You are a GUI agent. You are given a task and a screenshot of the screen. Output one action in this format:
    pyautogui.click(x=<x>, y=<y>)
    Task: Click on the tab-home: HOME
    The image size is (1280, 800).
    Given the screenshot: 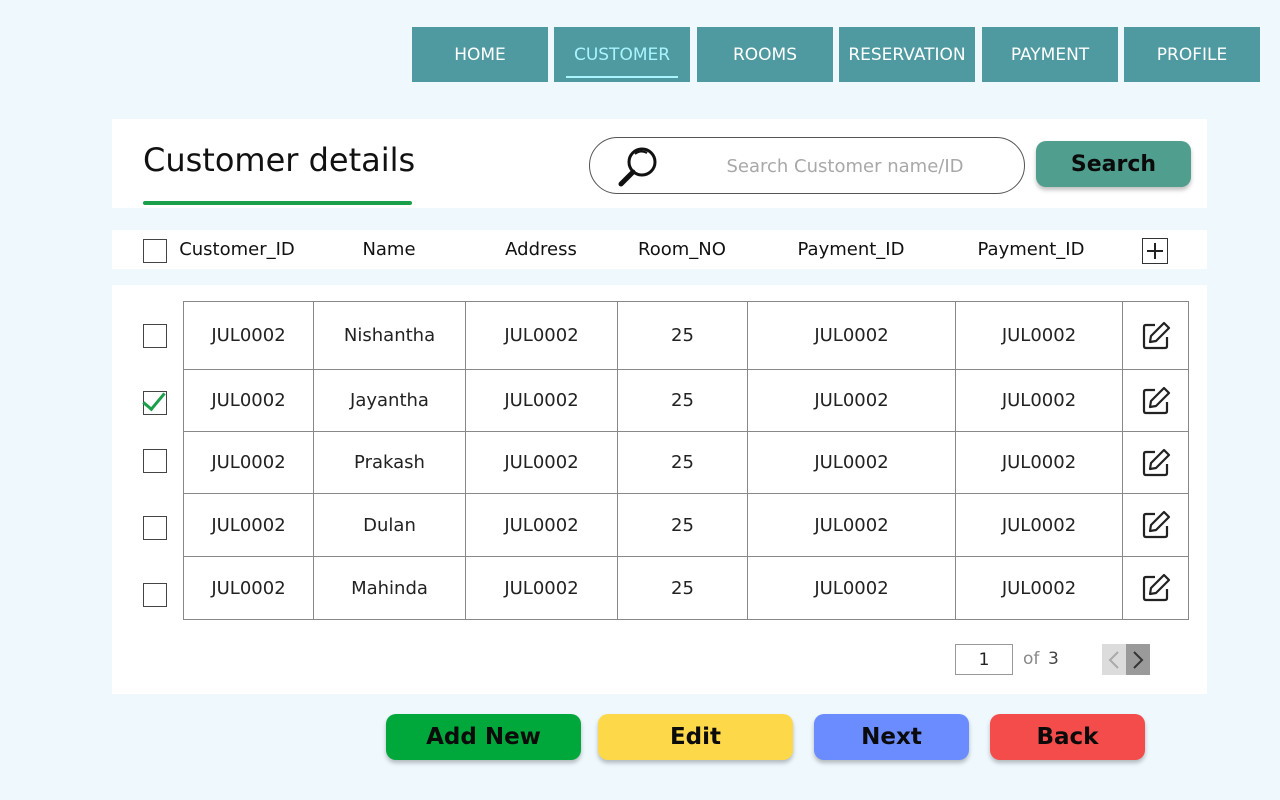 What is the action you would take?
    pyautogui.click(x=480, y=54)
    